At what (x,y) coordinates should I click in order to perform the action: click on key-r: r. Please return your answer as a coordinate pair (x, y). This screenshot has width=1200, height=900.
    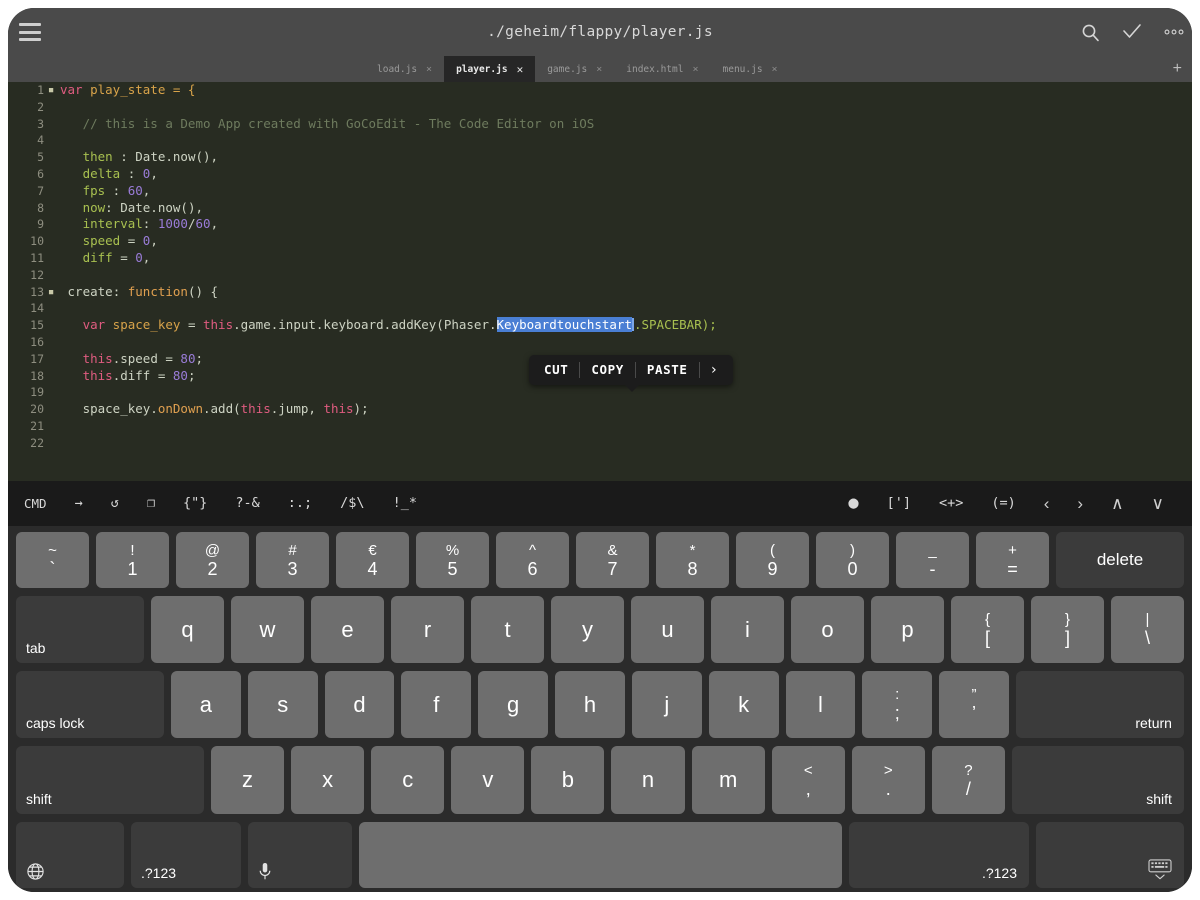
    Looking at the image, I should click on (427, 629).